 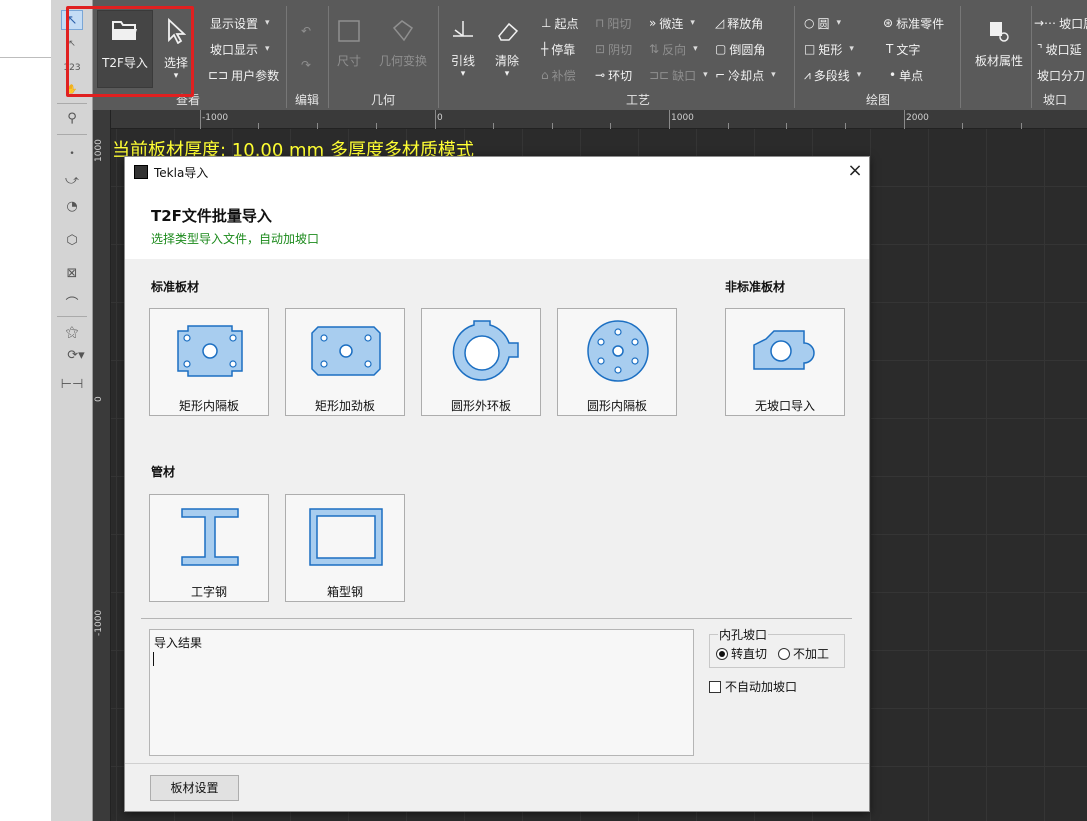 I want to click on bevel-extend-button: ⌝ 坡口延, so click(x=1059, y=49).